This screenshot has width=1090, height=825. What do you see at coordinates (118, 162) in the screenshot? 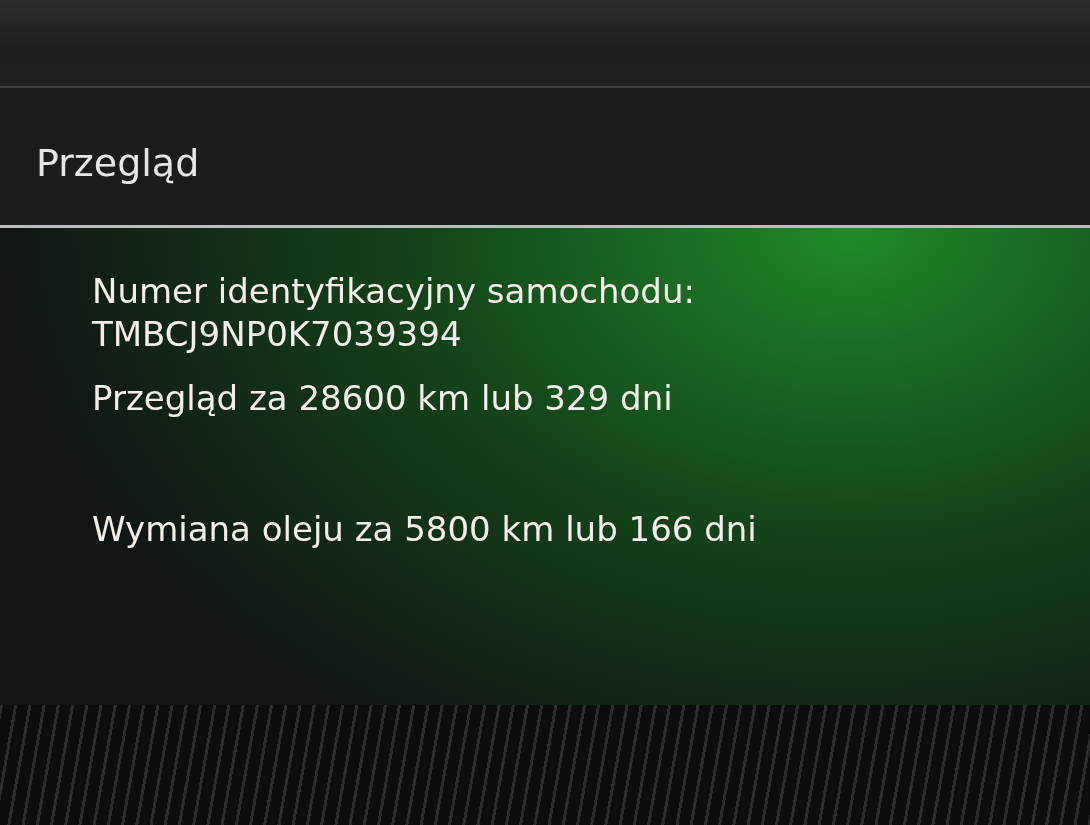
I see `page-title: Przegląd` at bounding box center [118, 162].